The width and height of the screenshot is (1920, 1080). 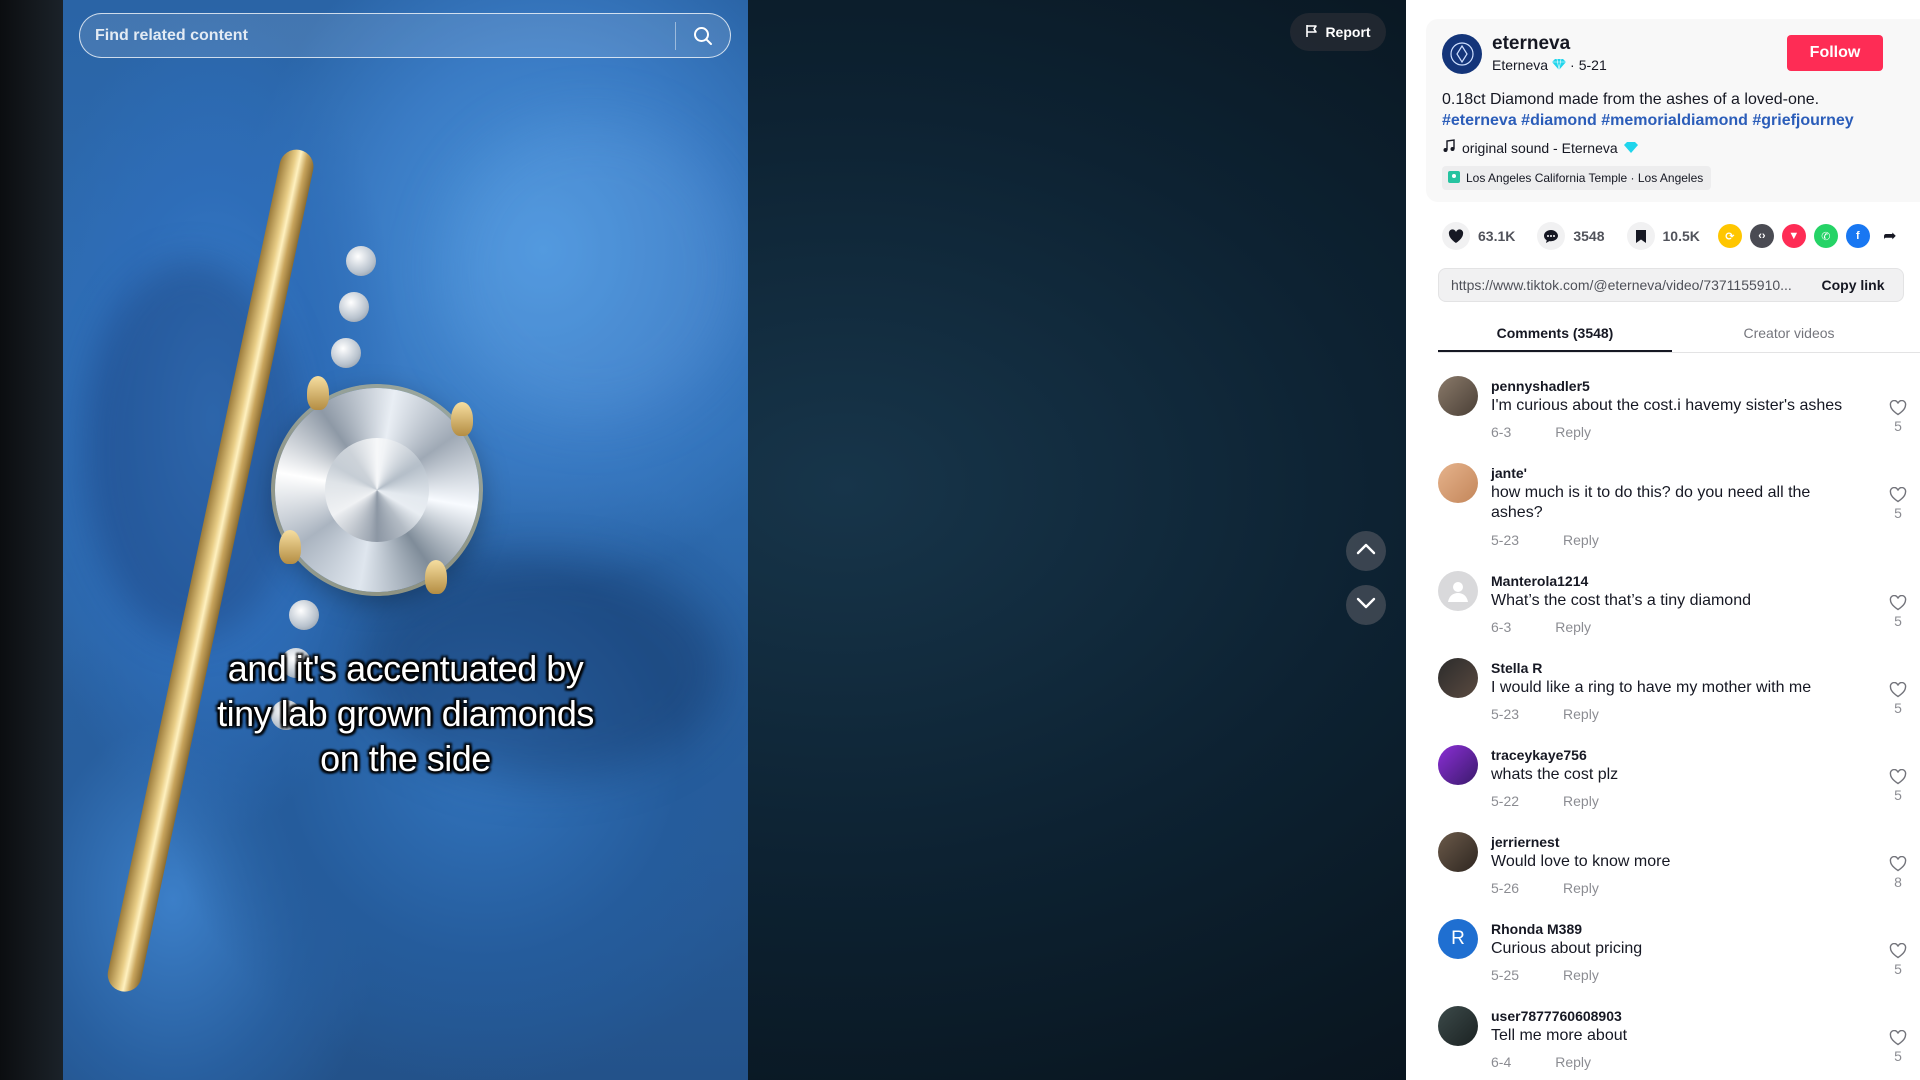 I want to click on comment-action: 3548, so click(x=1571, y=236).